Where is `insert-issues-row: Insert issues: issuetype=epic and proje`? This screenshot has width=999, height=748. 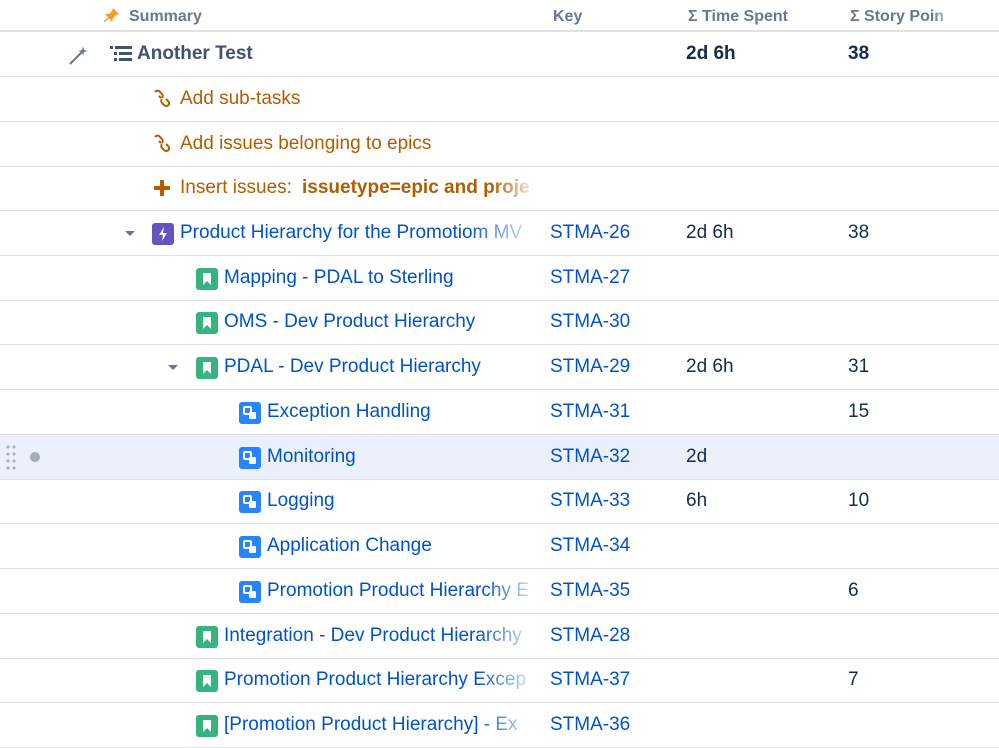 insert-issues-row: Insert issues: issuetype=epic and proje is located at coordinates (499, 188).